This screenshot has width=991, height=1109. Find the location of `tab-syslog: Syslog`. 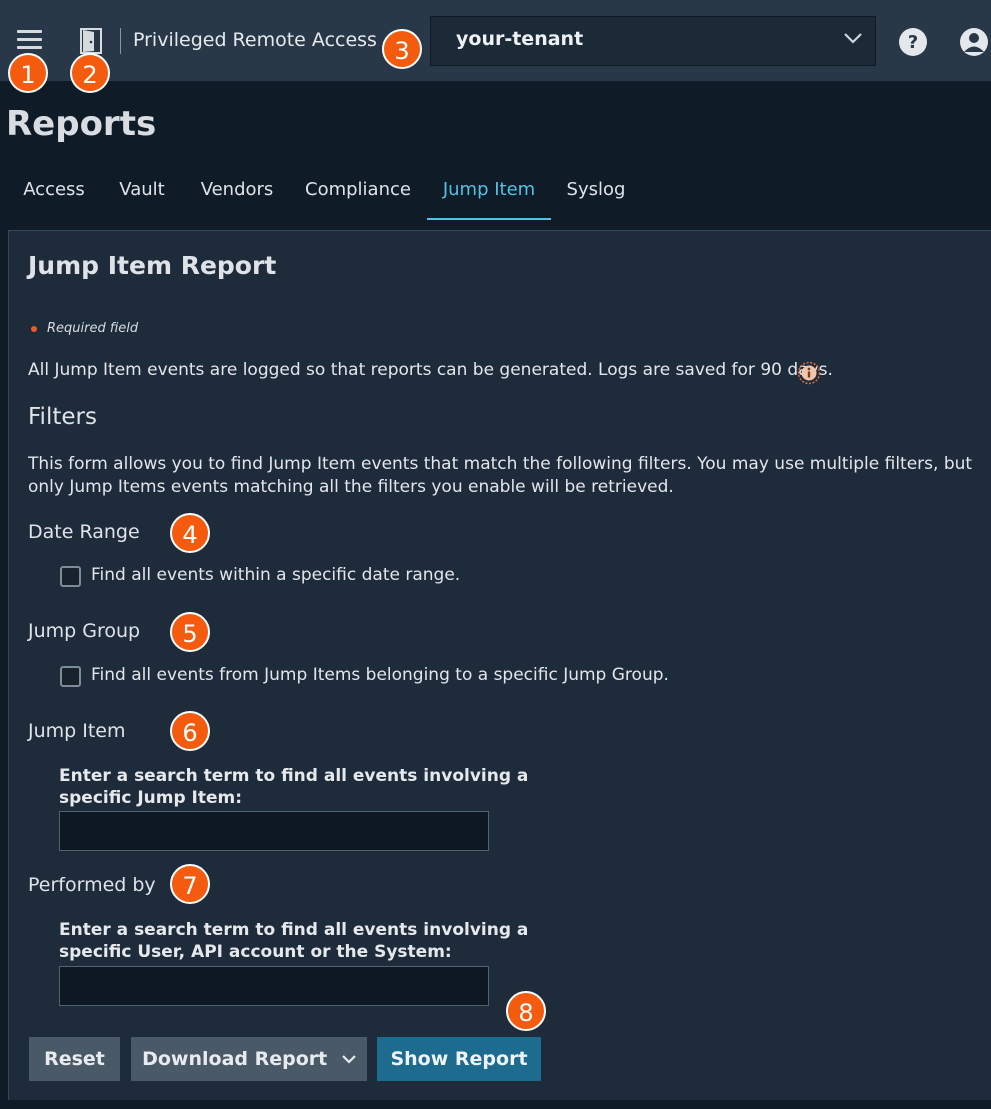

tab-syslog: Syslog is located at coordinates (596, 194).